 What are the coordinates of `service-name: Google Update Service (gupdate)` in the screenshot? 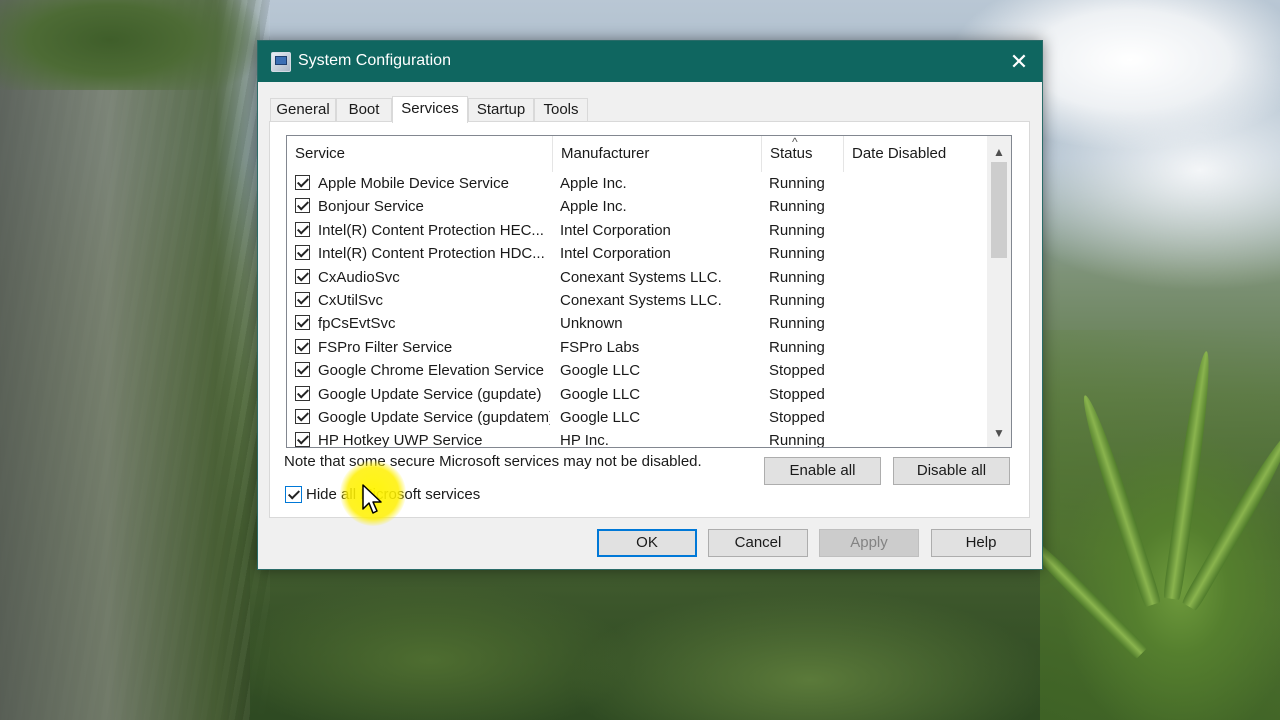 It's located at (430, 394).